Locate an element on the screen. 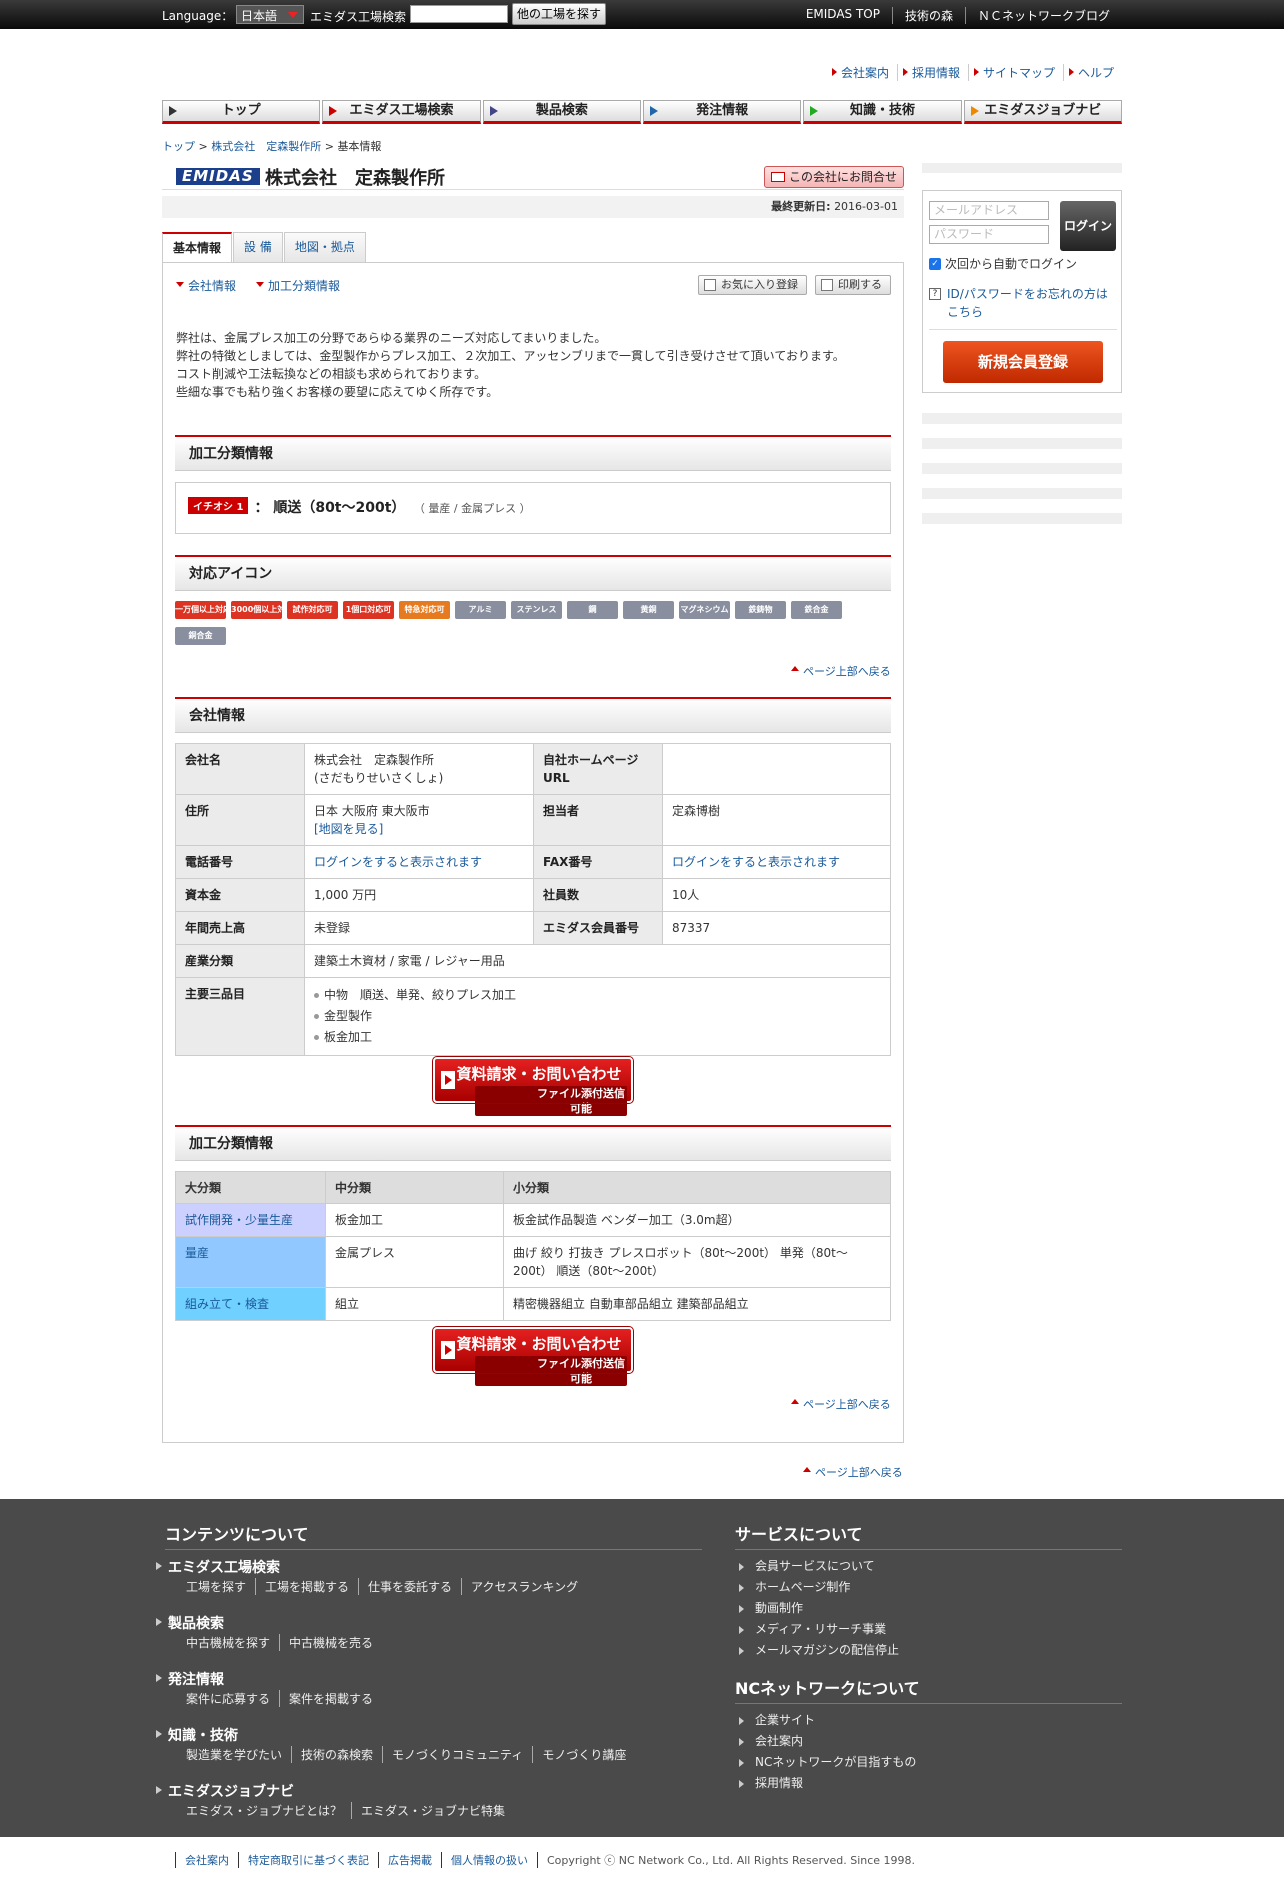  utility-links: 会社案内 採用情報 サイトマップ ヘルプ is located at coordinates (974, 72).